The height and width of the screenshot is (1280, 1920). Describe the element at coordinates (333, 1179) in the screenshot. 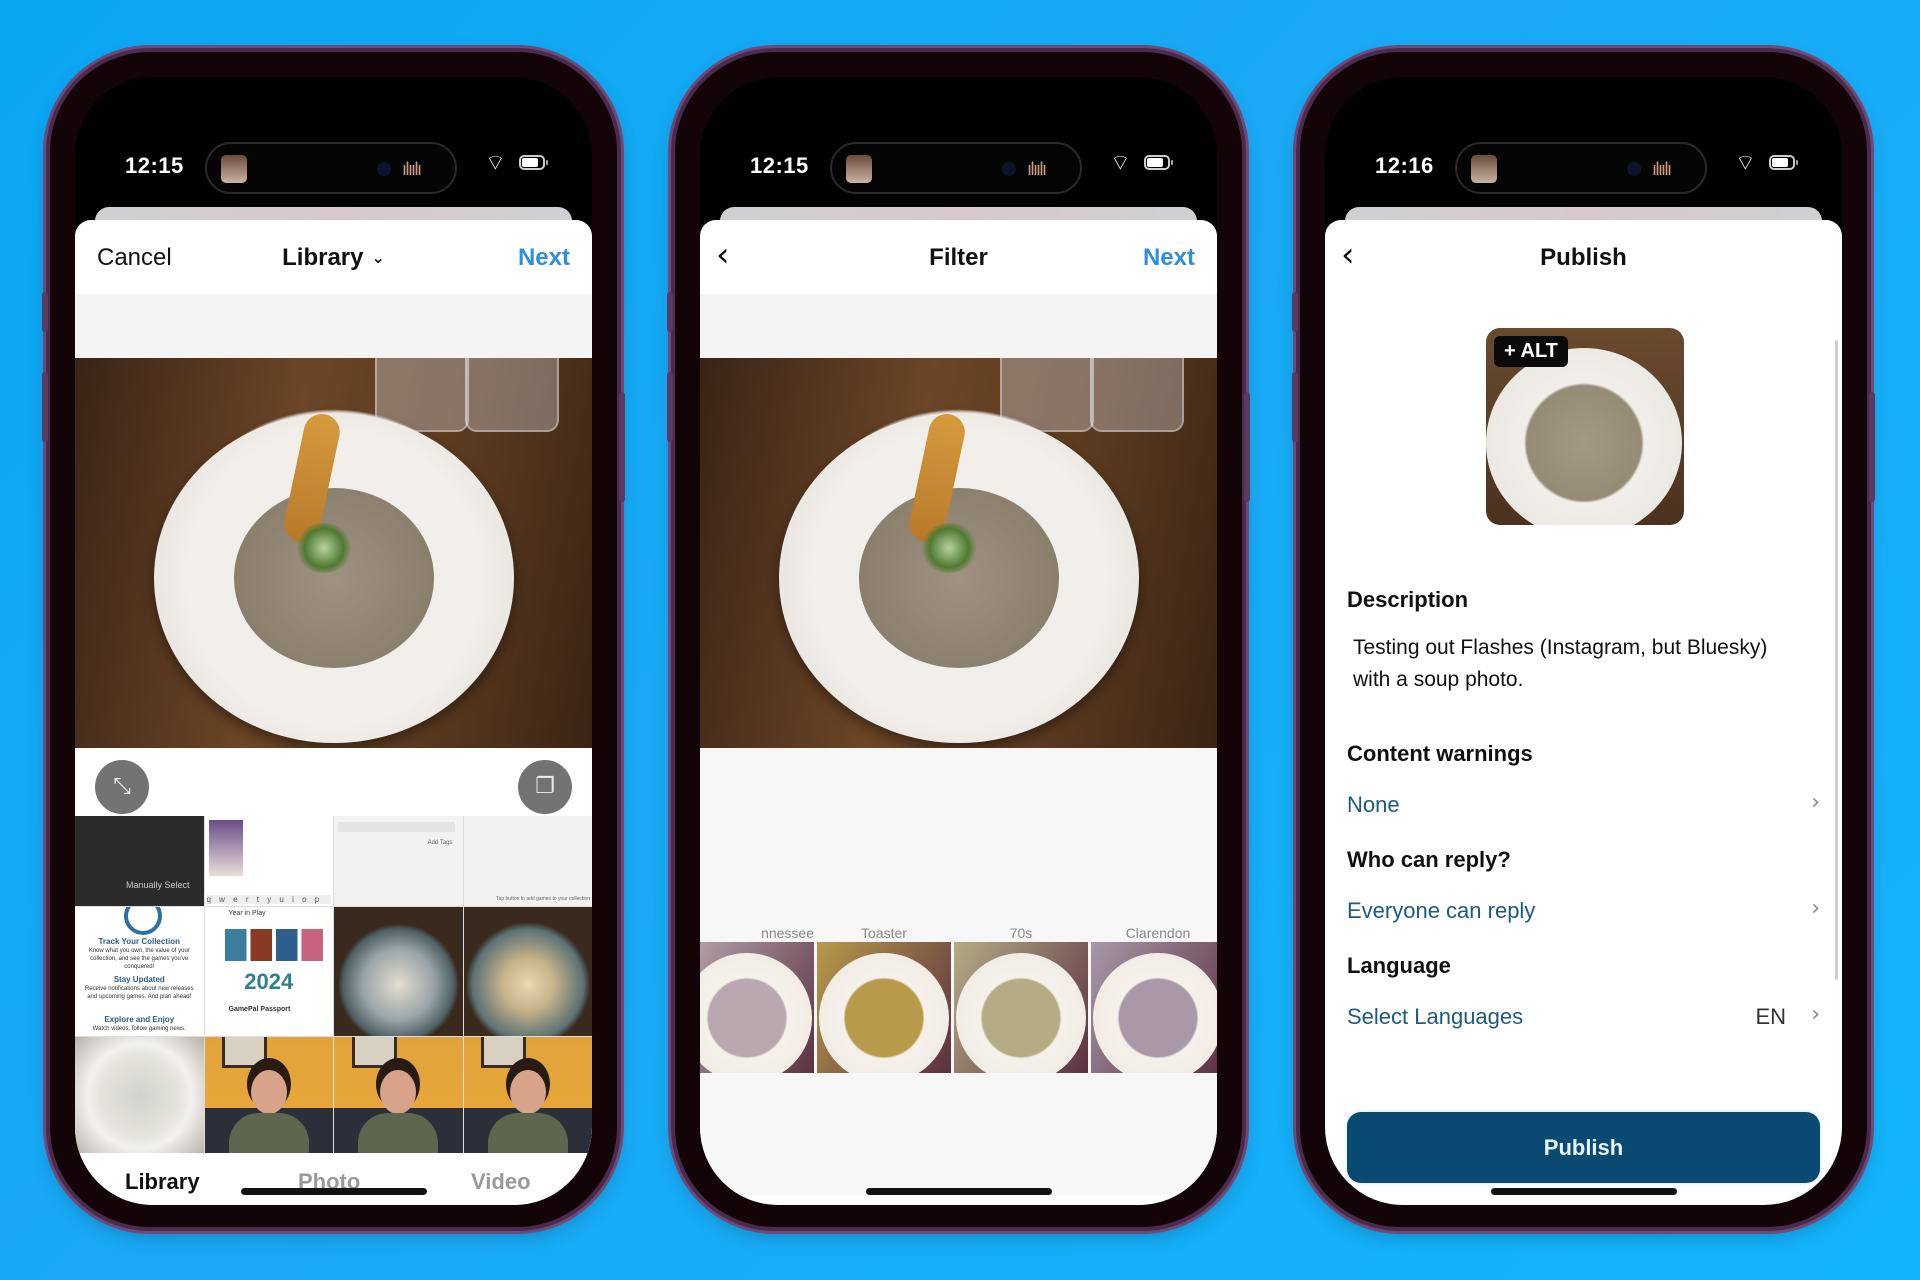

I see `source-tabs: Library Photo Video` at that location.